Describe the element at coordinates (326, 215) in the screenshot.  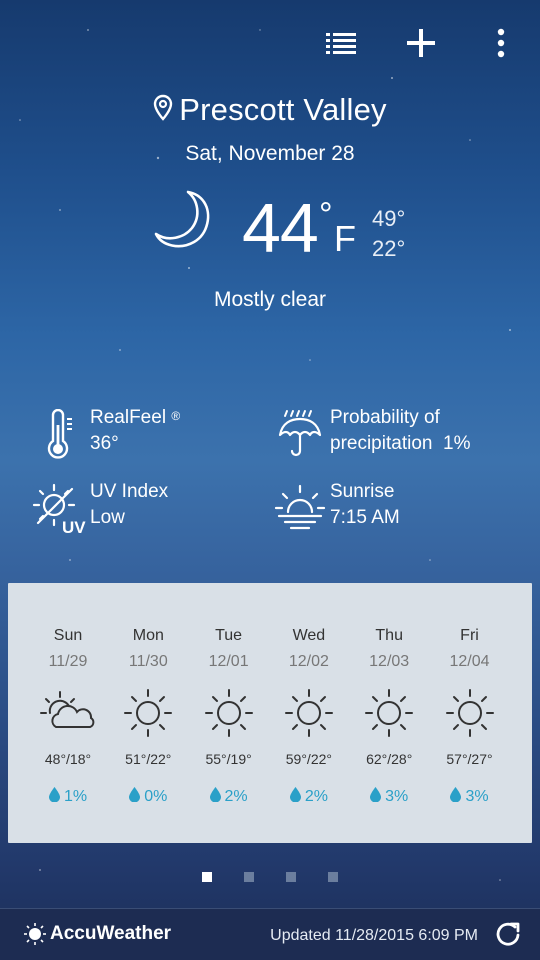
I see `degree-symbol: °` at that location.